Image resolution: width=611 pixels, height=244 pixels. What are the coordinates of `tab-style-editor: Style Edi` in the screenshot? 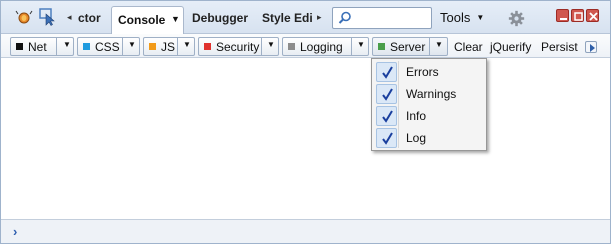 It's located at (287, 18).